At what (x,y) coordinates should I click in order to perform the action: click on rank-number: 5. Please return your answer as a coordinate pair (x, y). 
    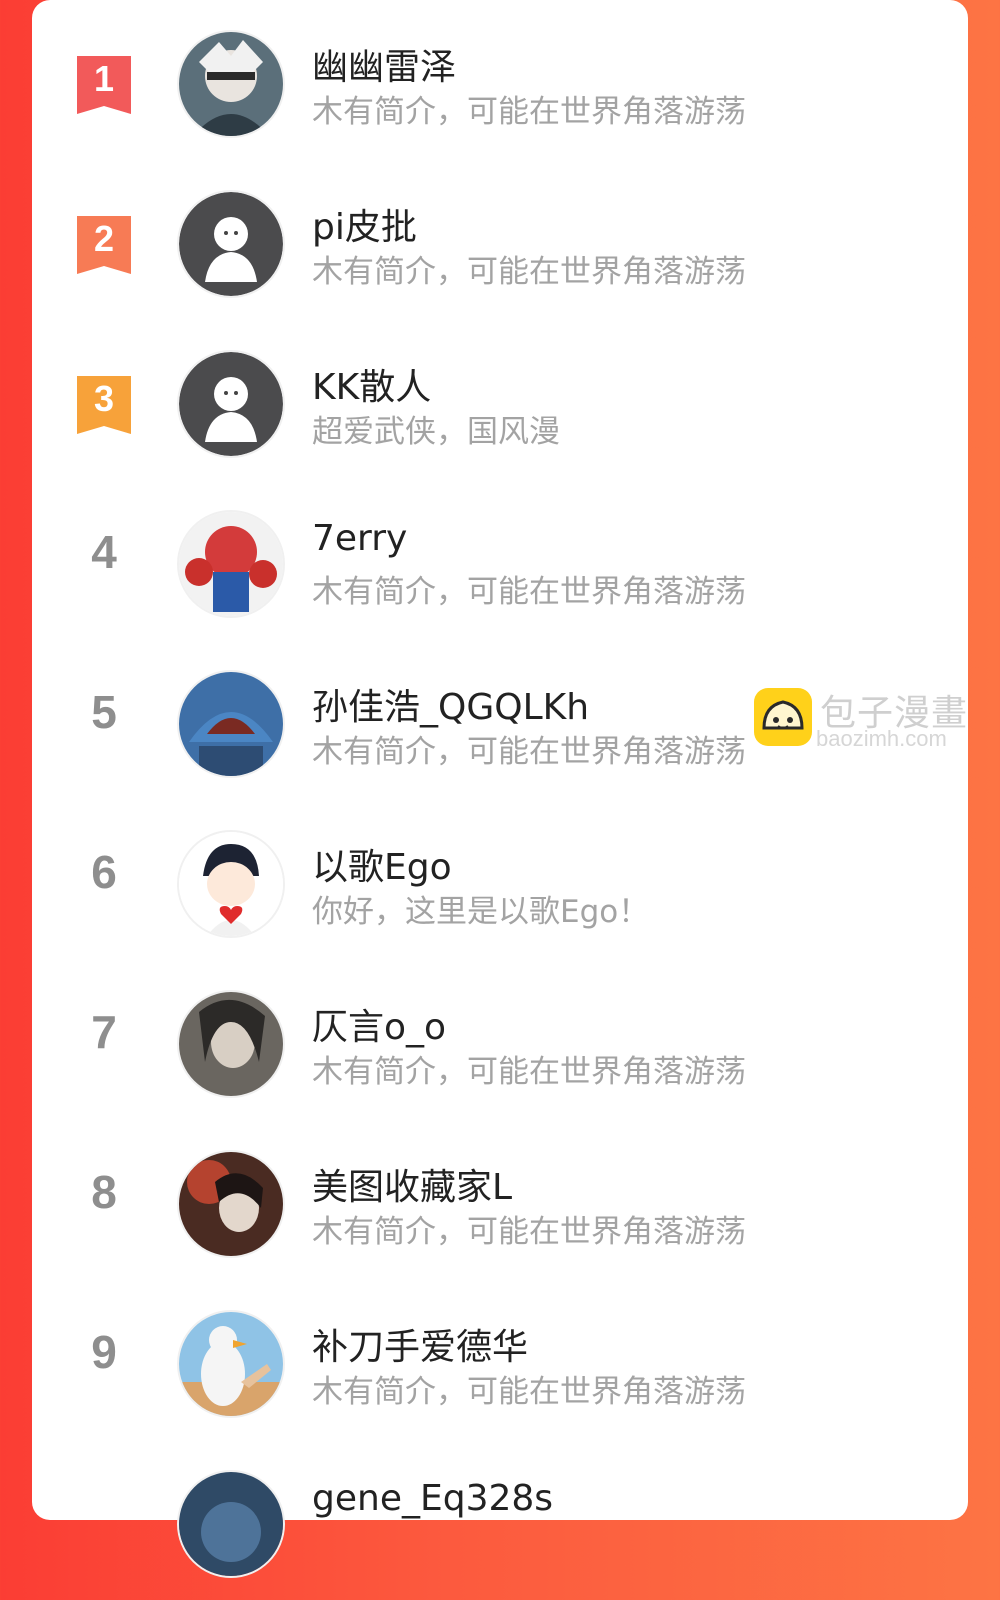
    Looking at the image, I should click on (104, 712).